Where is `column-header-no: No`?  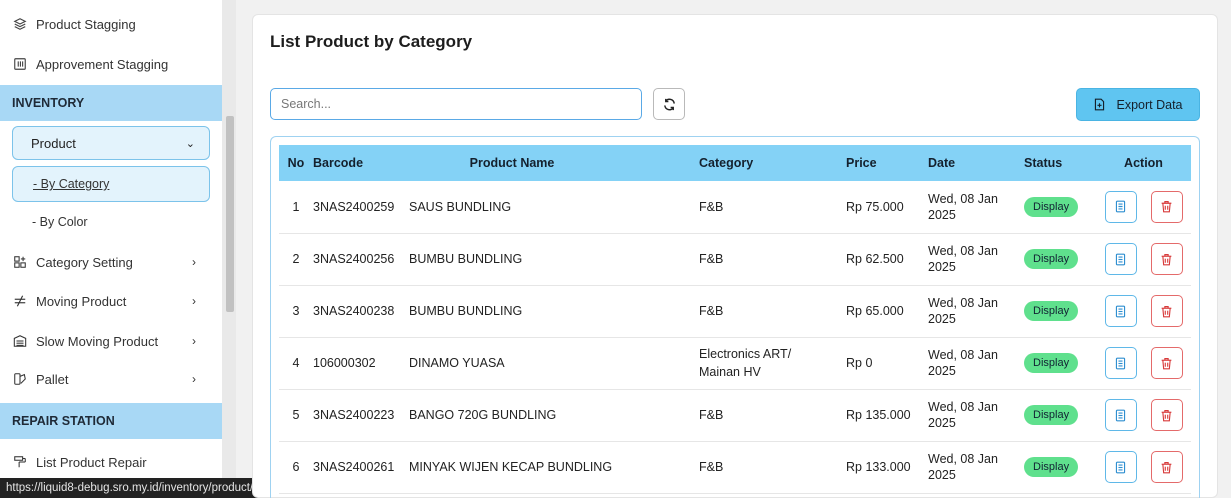
column-header-no: No is located at coordinates (296, 163).